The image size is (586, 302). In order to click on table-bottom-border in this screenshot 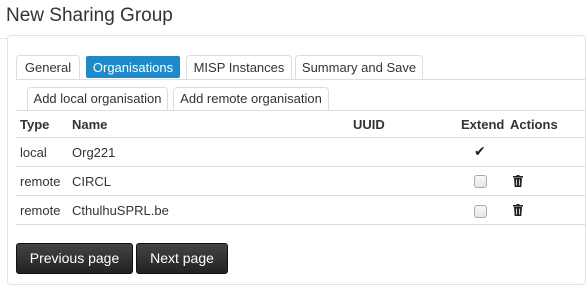, I will do `click(301, 224)`.